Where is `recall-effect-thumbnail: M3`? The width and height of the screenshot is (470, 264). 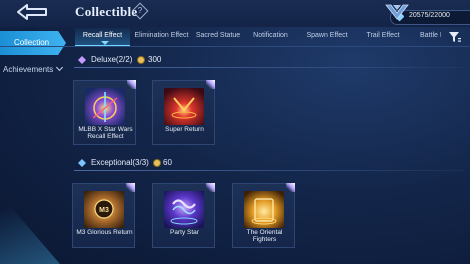
recall-effect-thumbnail: M3 is located at coordinates (104, 209).